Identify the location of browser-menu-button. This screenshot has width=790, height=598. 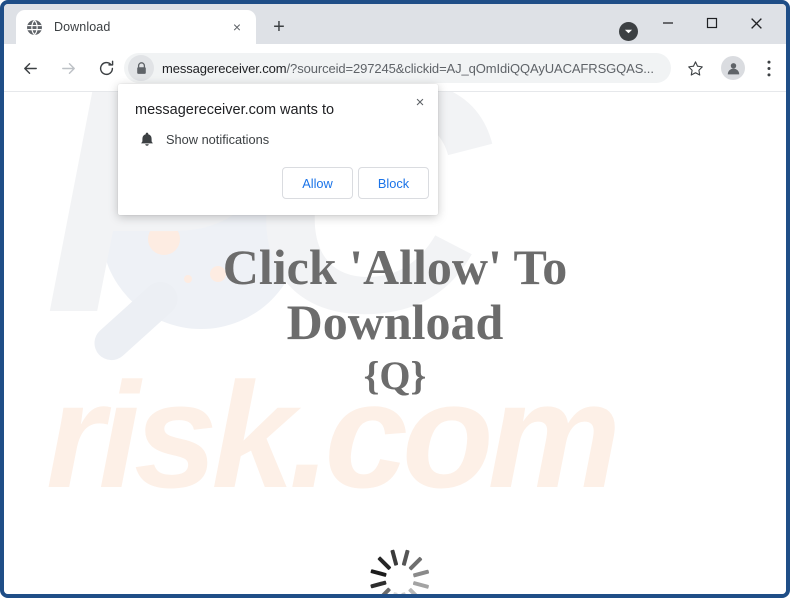
(769, 68).